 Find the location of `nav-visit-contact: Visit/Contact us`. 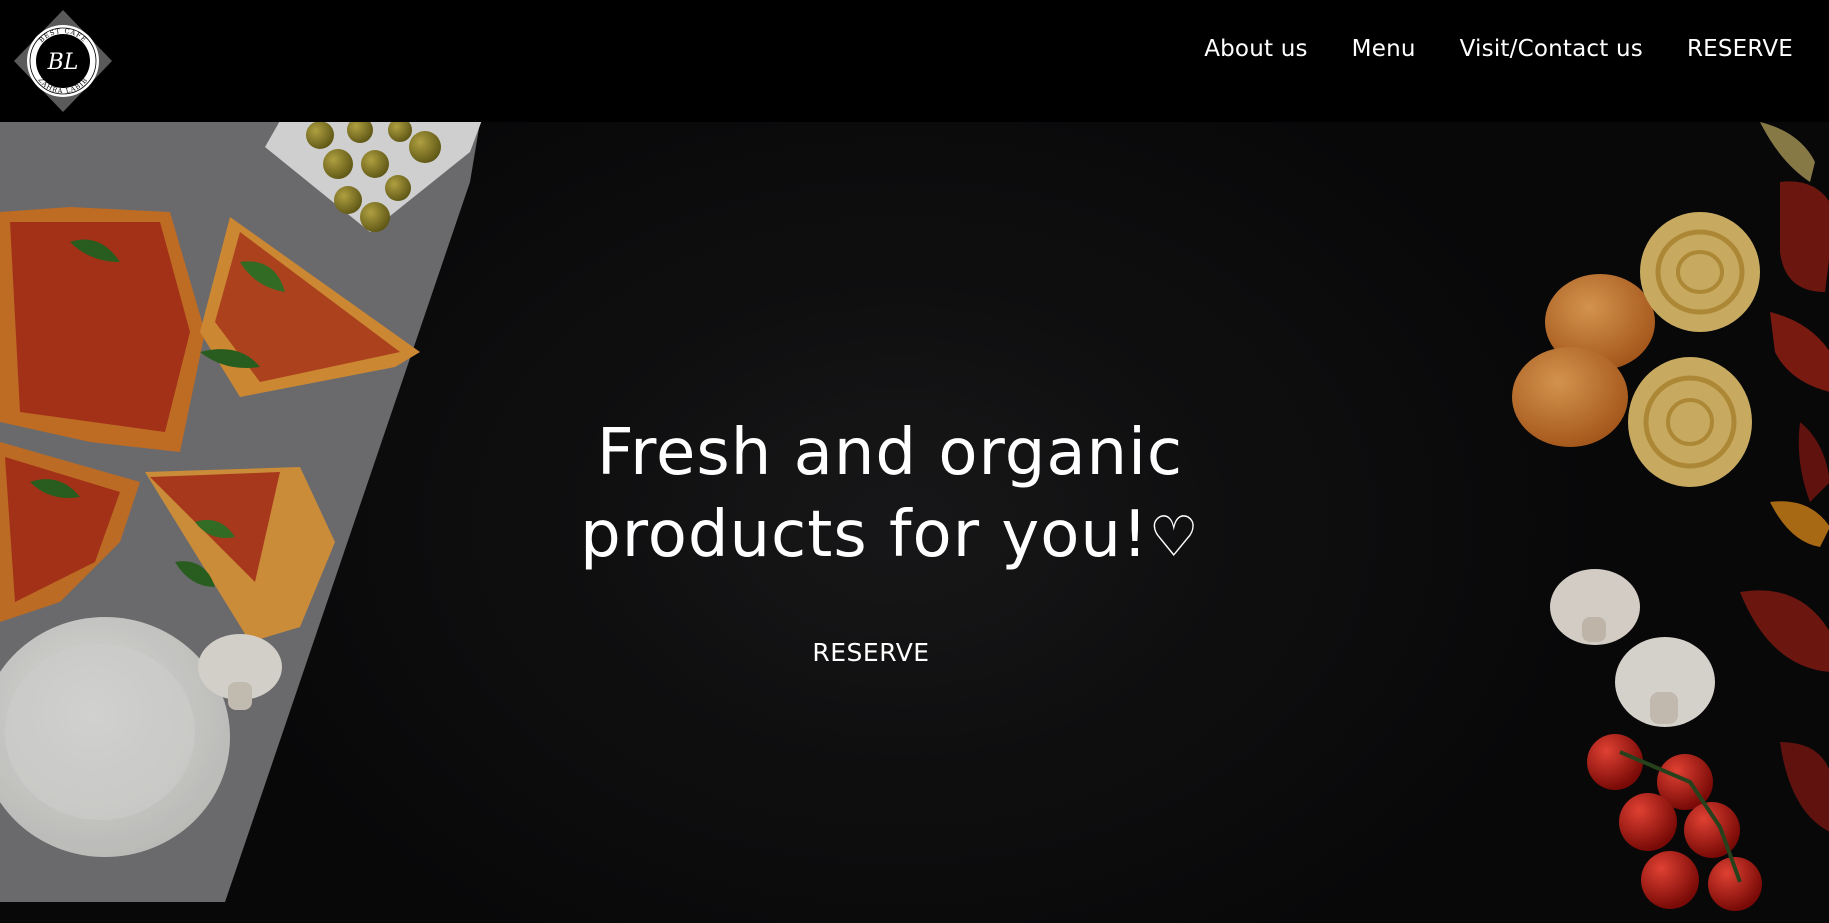

nav-visit-contact: Visit/Contact us is located at coordinates (1551, 49).